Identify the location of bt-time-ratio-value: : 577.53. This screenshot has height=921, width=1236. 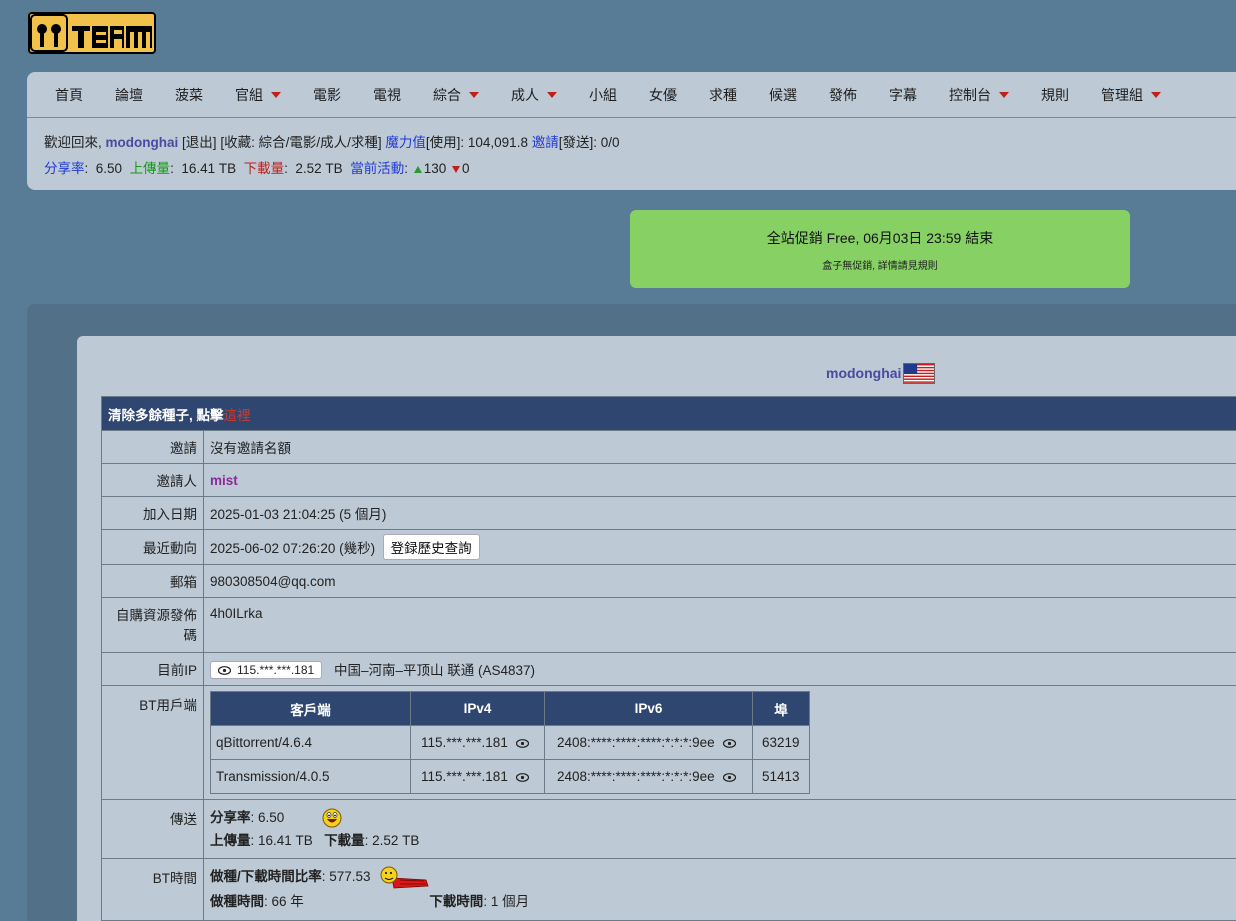
(346, 877).